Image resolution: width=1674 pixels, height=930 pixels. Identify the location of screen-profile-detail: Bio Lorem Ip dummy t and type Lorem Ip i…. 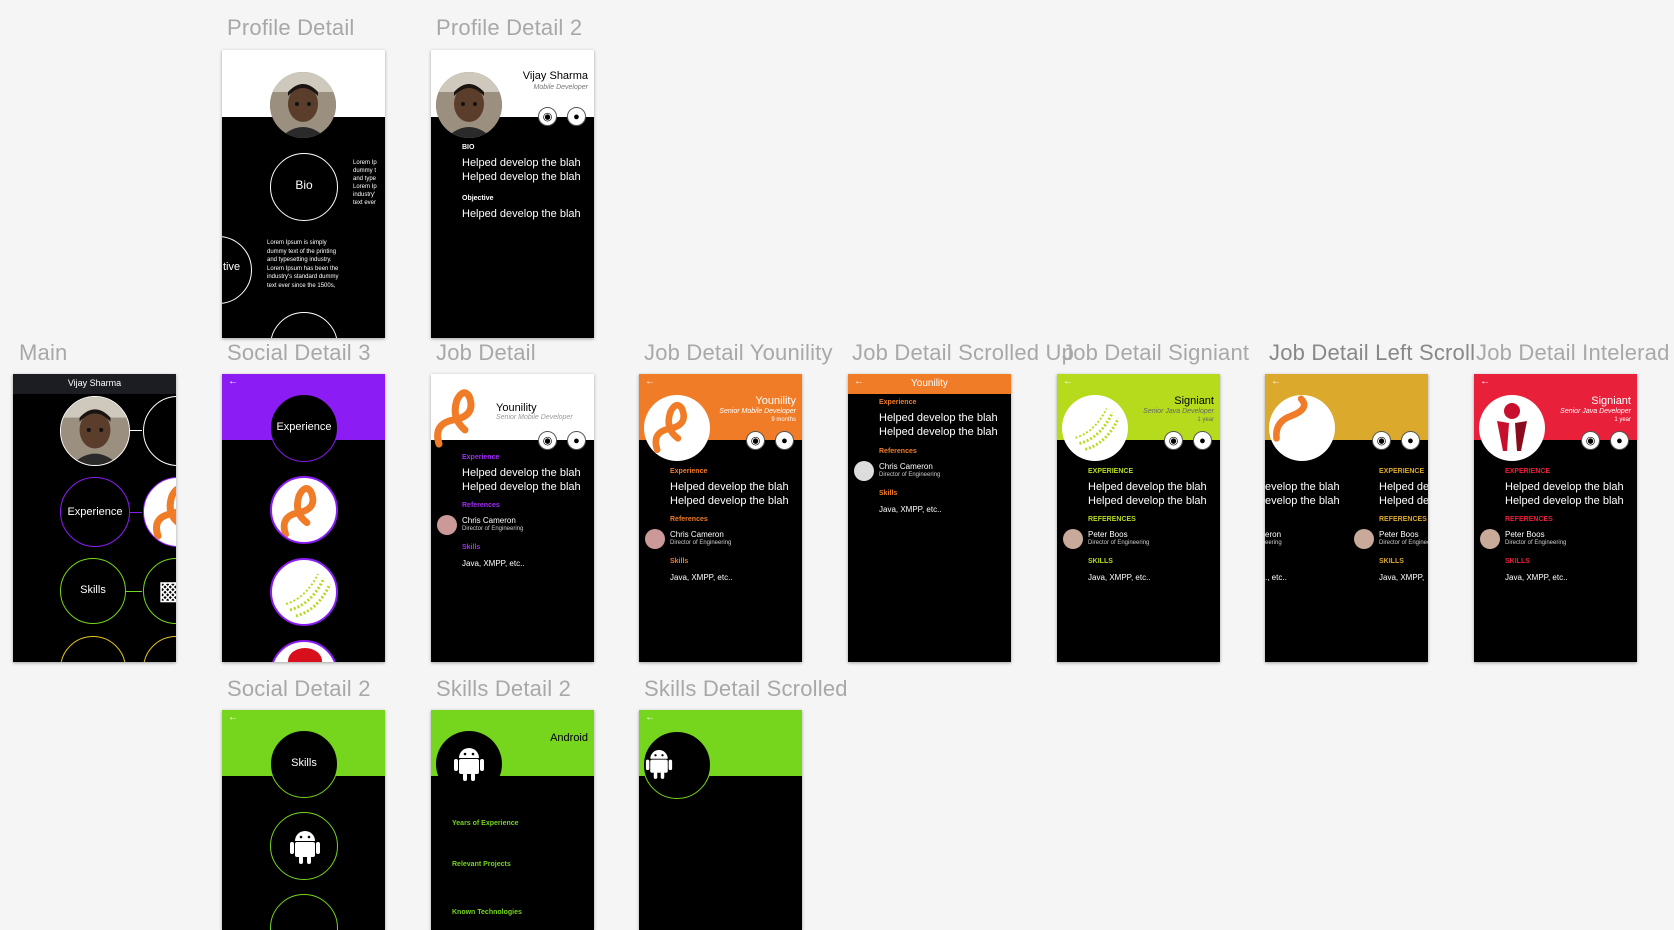
(303, 194).